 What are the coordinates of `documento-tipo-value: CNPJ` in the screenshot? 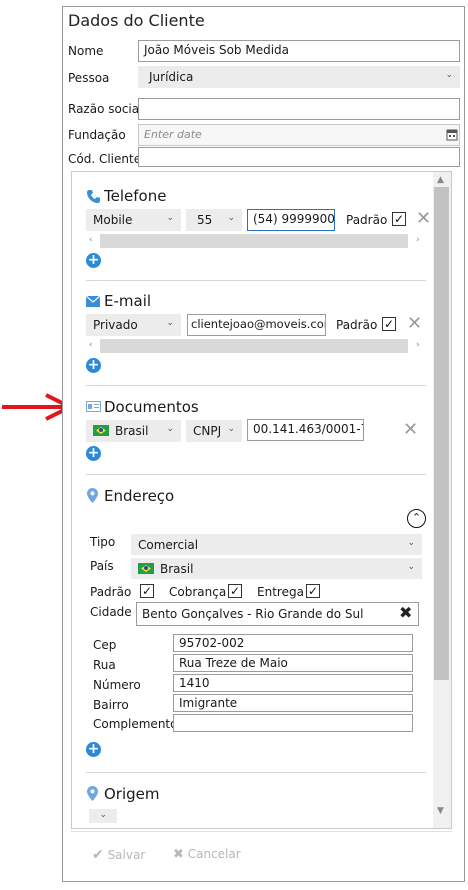 It's located at (207, 431).